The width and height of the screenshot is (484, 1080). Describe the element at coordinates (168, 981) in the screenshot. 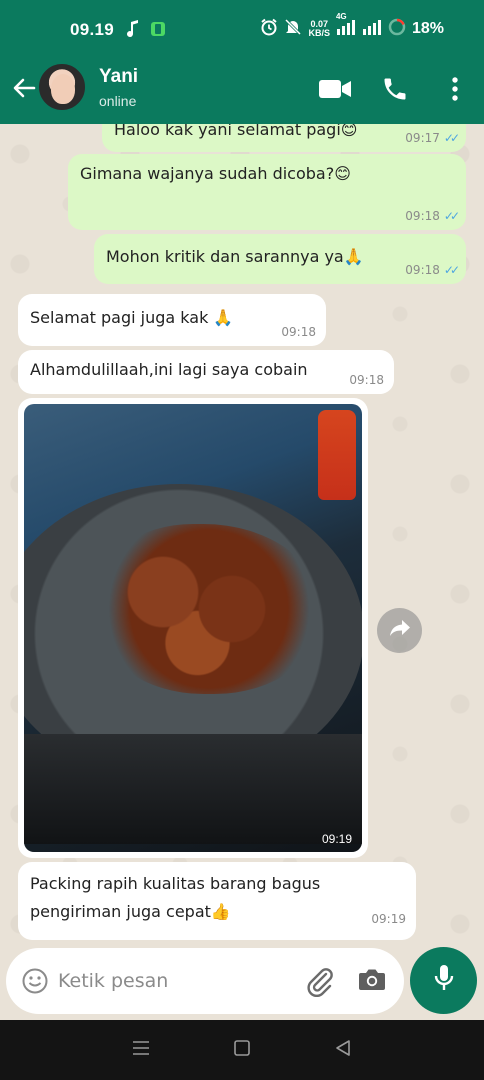

I see `message-input` at that location.